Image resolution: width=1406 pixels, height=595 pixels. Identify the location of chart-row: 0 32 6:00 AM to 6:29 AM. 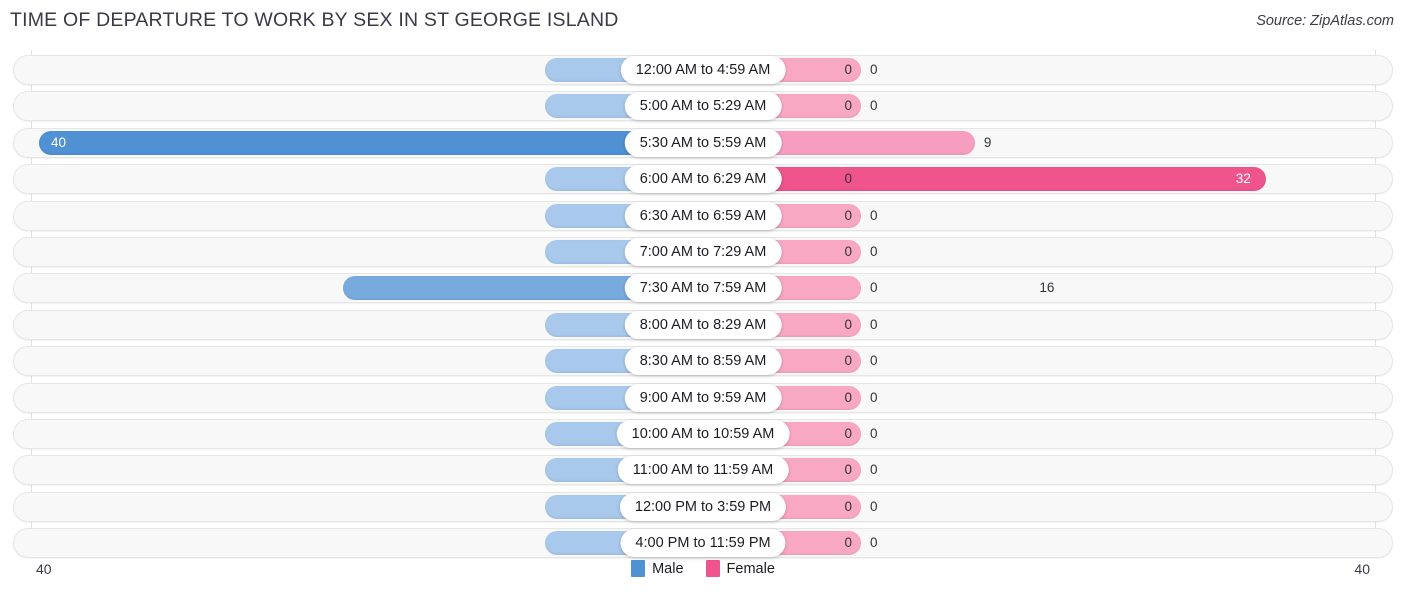
(703, 179).